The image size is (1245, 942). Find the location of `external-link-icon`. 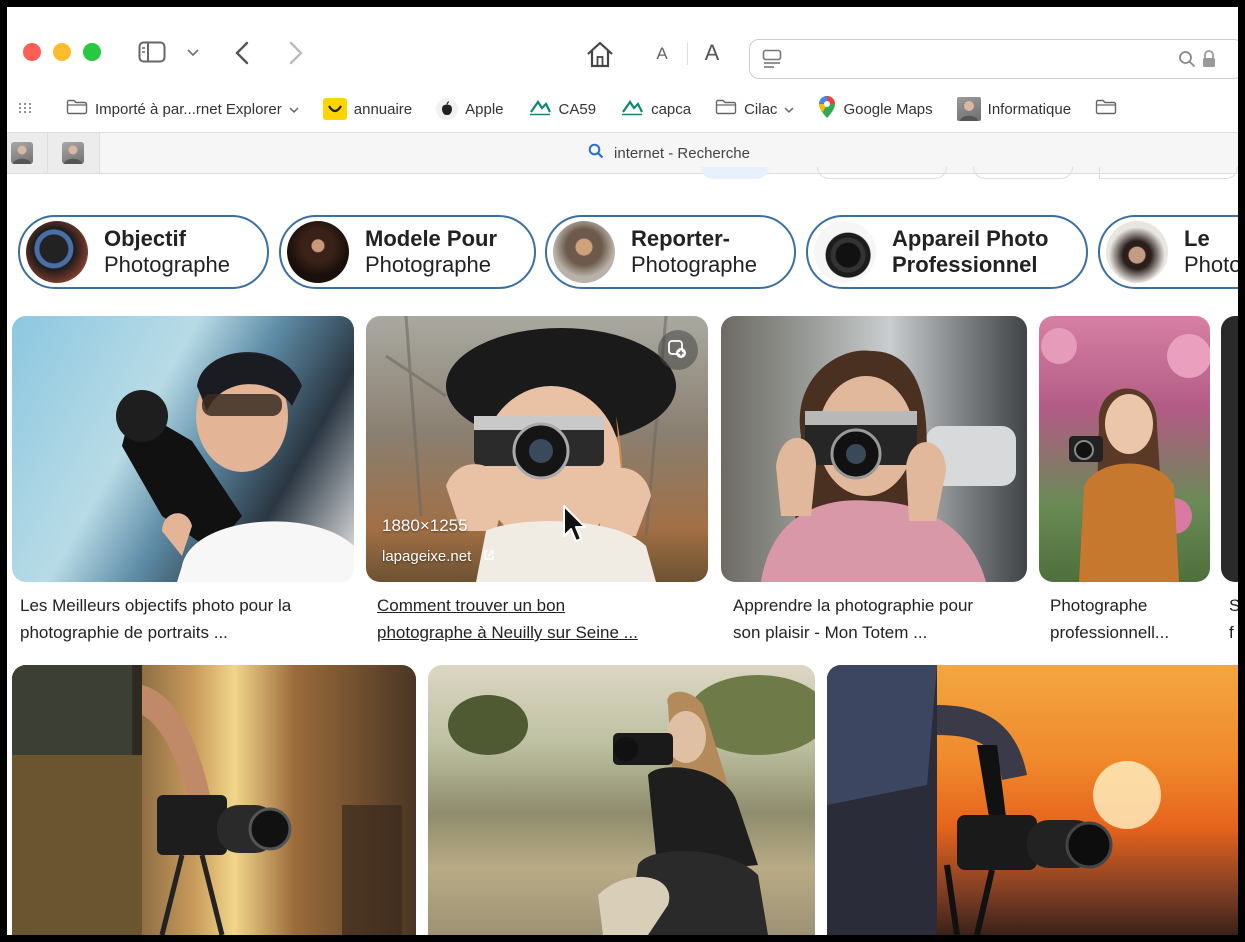

external-link-icon is located at coordinates (489, 556).